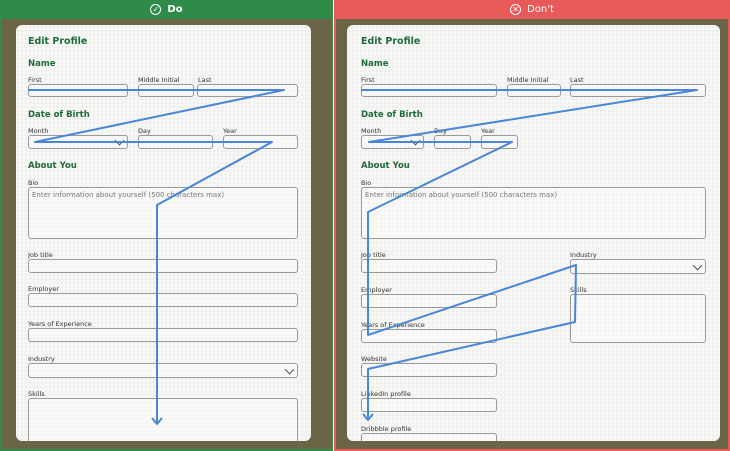 The image size is (730, 451). I want to click on check-circle-icon: ✓, so click(156, 9).